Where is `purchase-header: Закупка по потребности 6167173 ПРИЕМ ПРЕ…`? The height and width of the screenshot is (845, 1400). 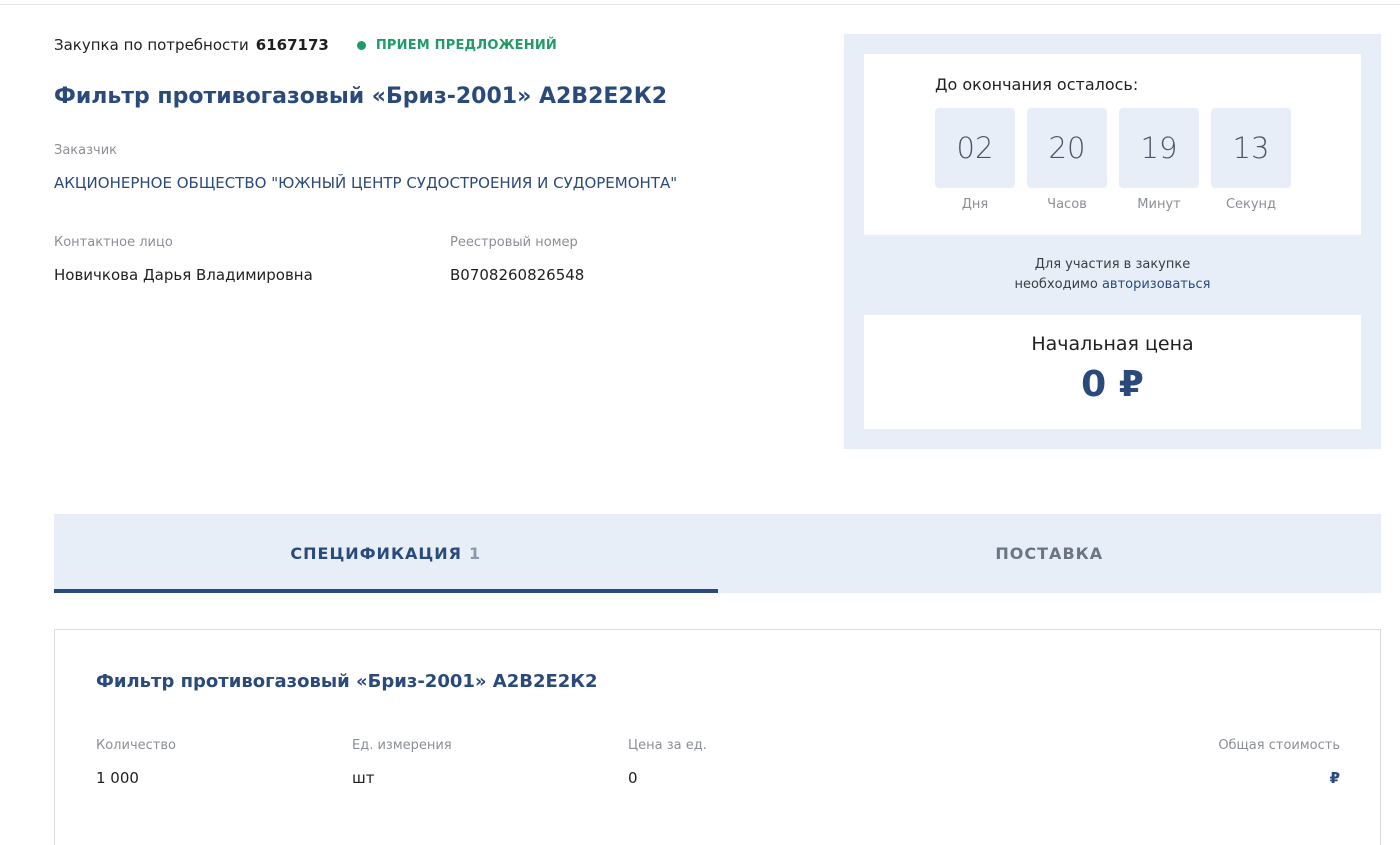
purchase-header: Закупка по потребности 6167173 ПРИЕМ ПРЕ… is located at coordinates (305, 45).